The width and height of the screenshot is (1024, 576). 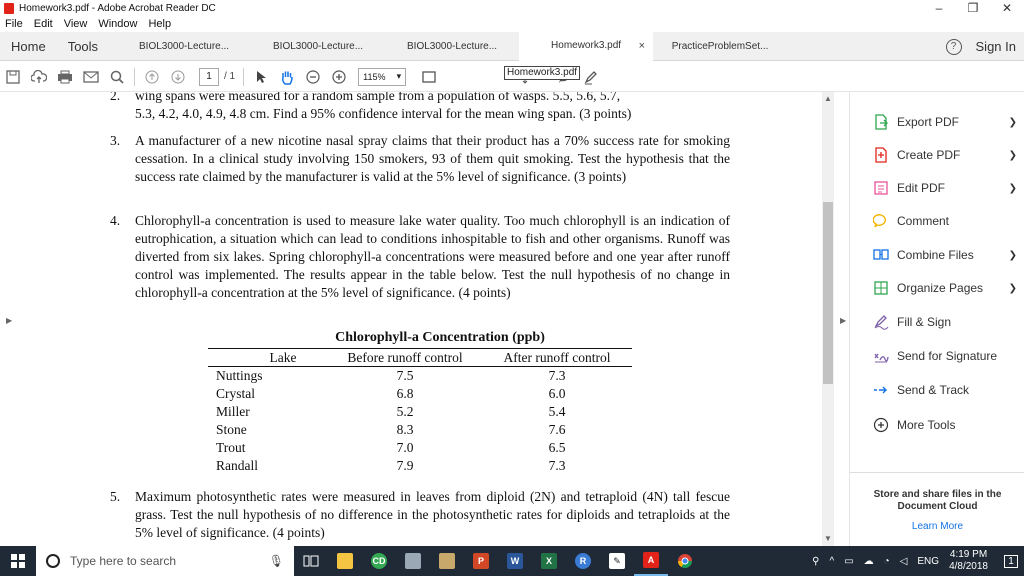 What do you see at coordinates (549, 561) in the screenshot?
I see `excel-icon: X` at bounding box center [549, 561].